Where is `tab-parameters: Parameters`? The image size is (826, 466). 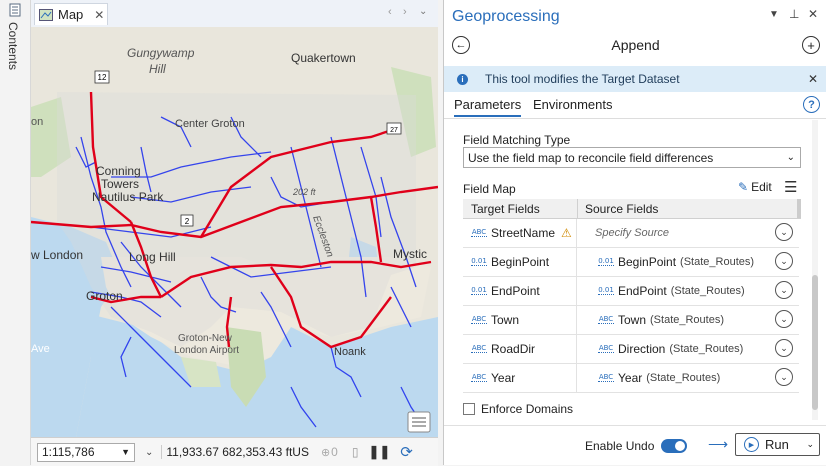
tab-parameters: Parameters is located at coordinates (488, 107).